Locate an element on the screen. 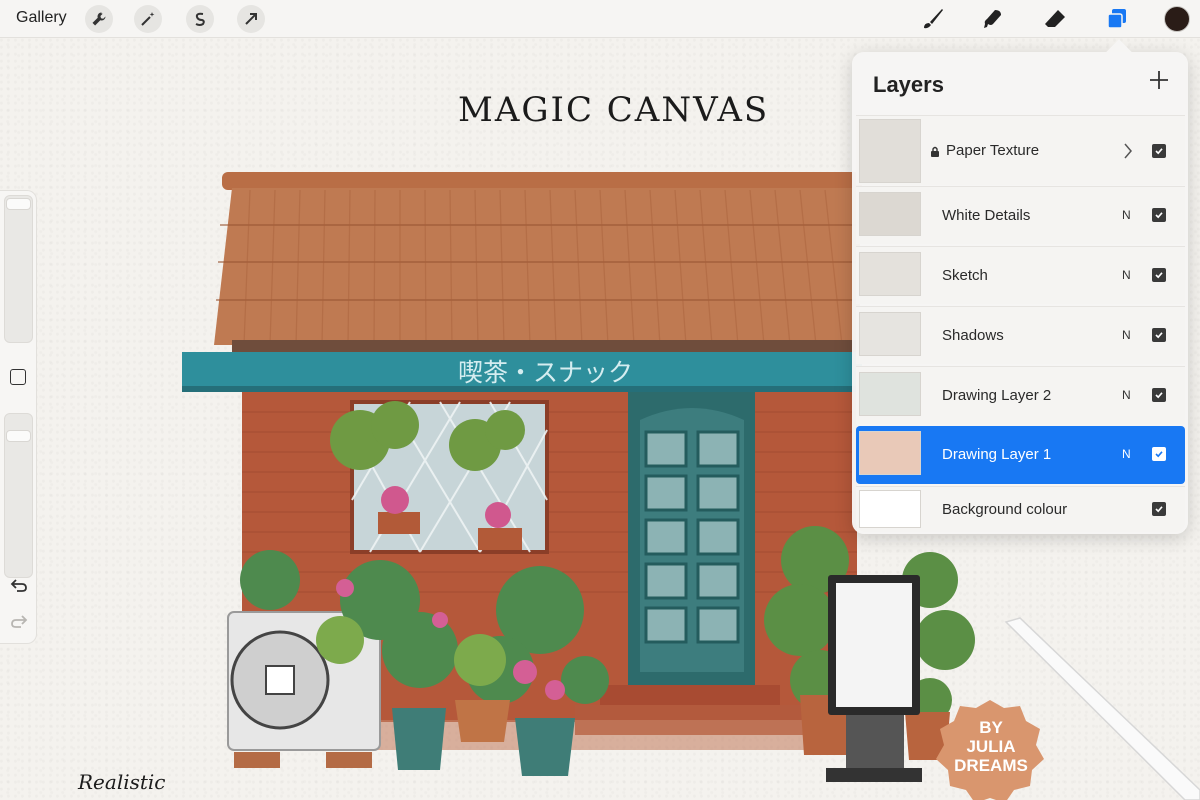 Image resolution: width=1200 pixels, height=800 pixels. undo-icon is located at coordinates (19, 585).